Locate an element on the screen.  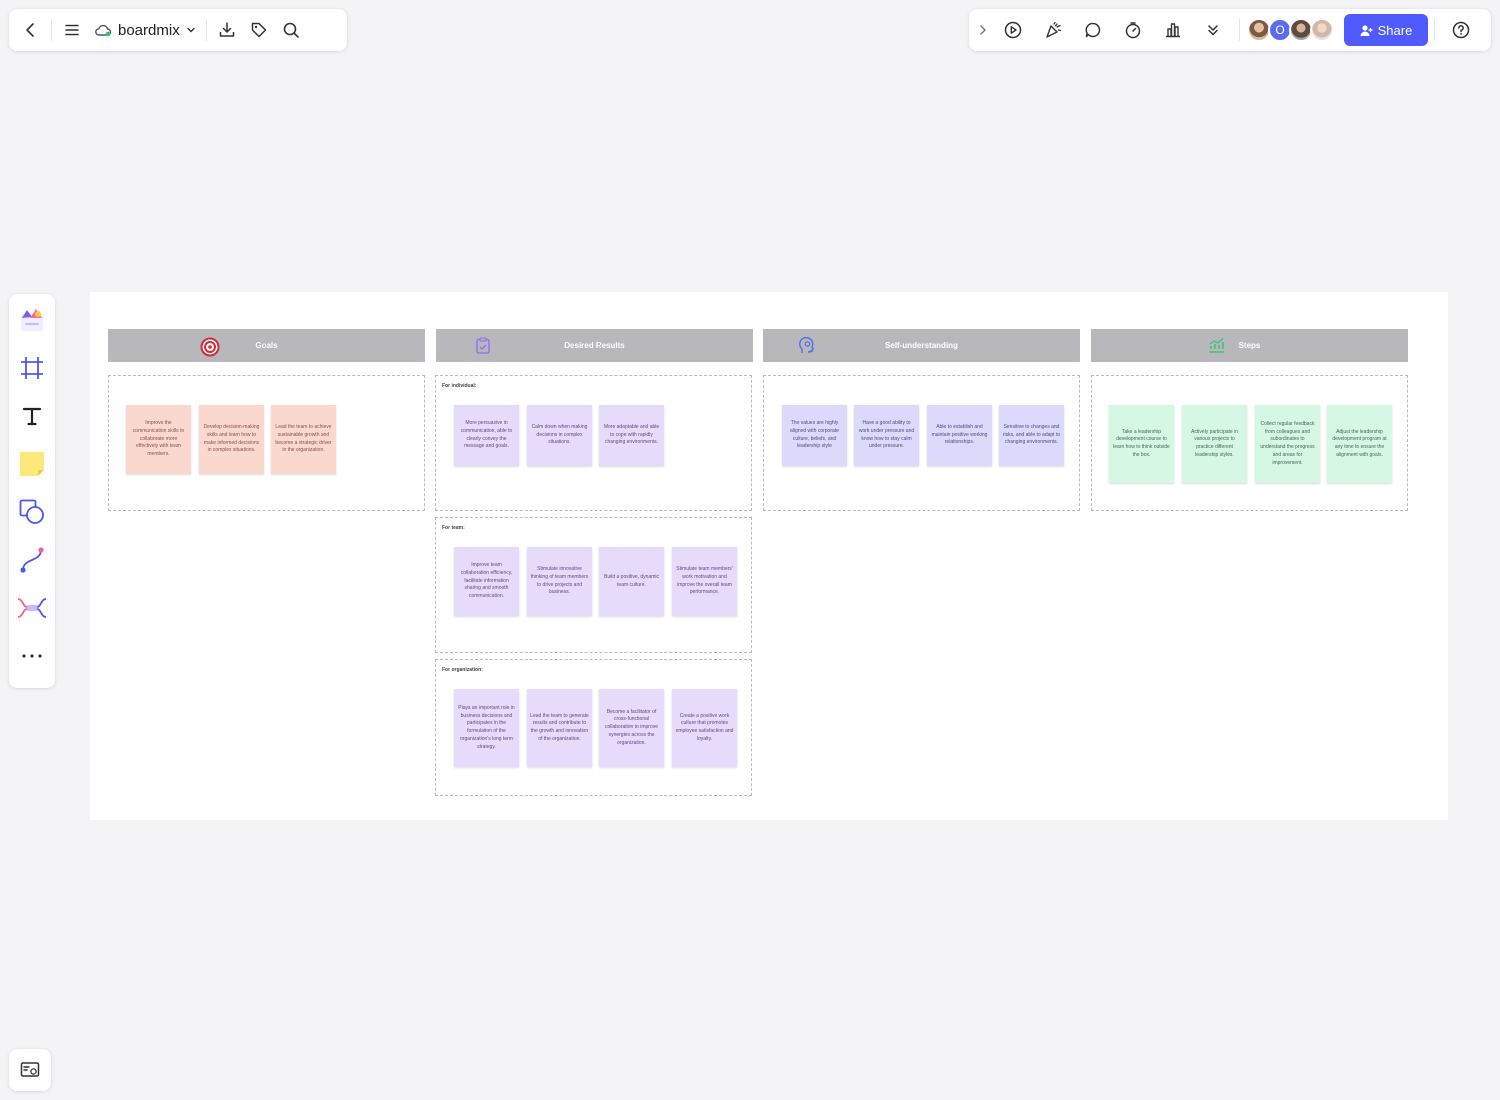
text-icon is located at coordinates (32, 416).